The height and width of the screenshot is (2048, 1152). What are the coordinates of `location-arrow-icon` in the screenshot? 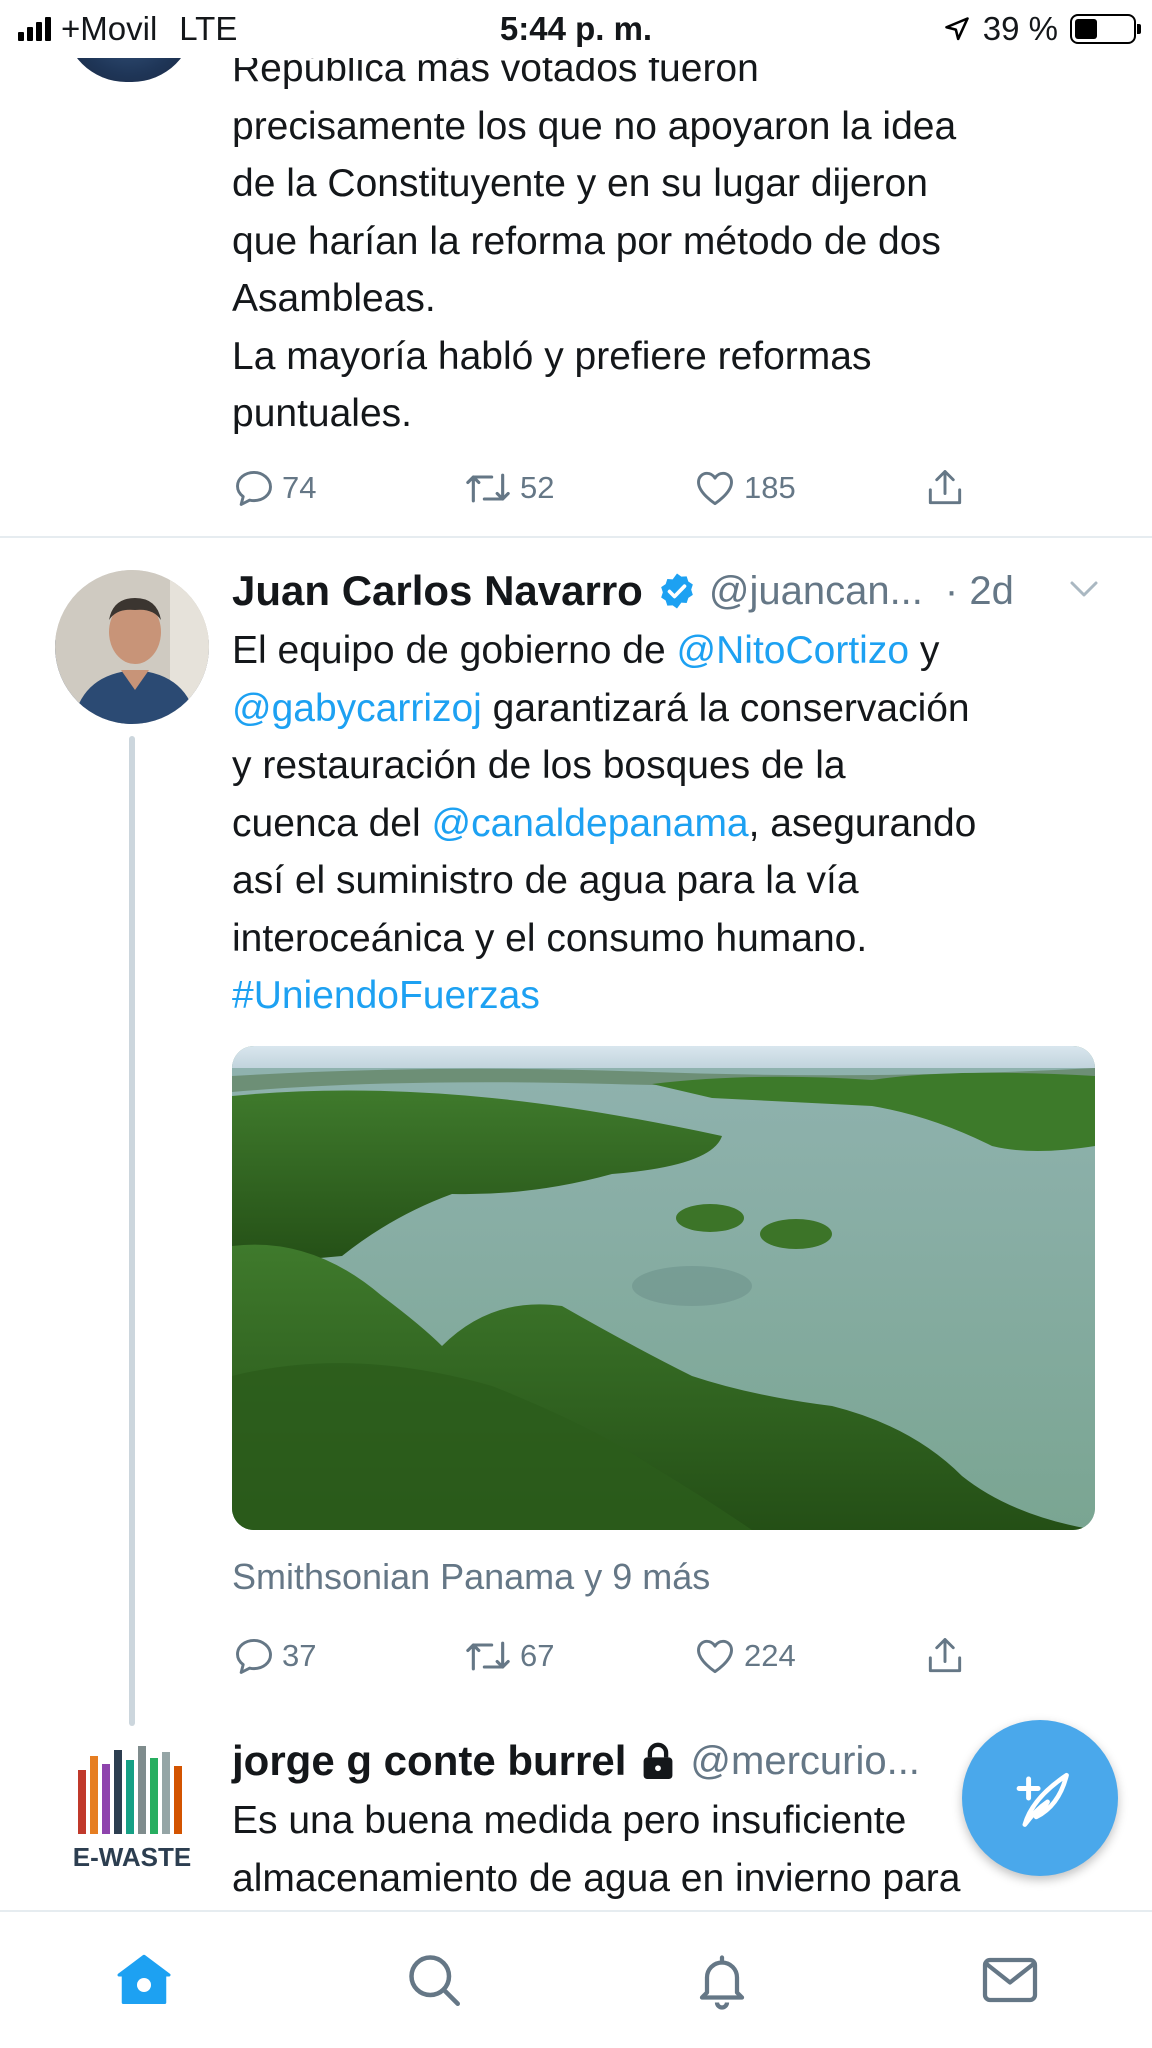 It's located at (956, 29).